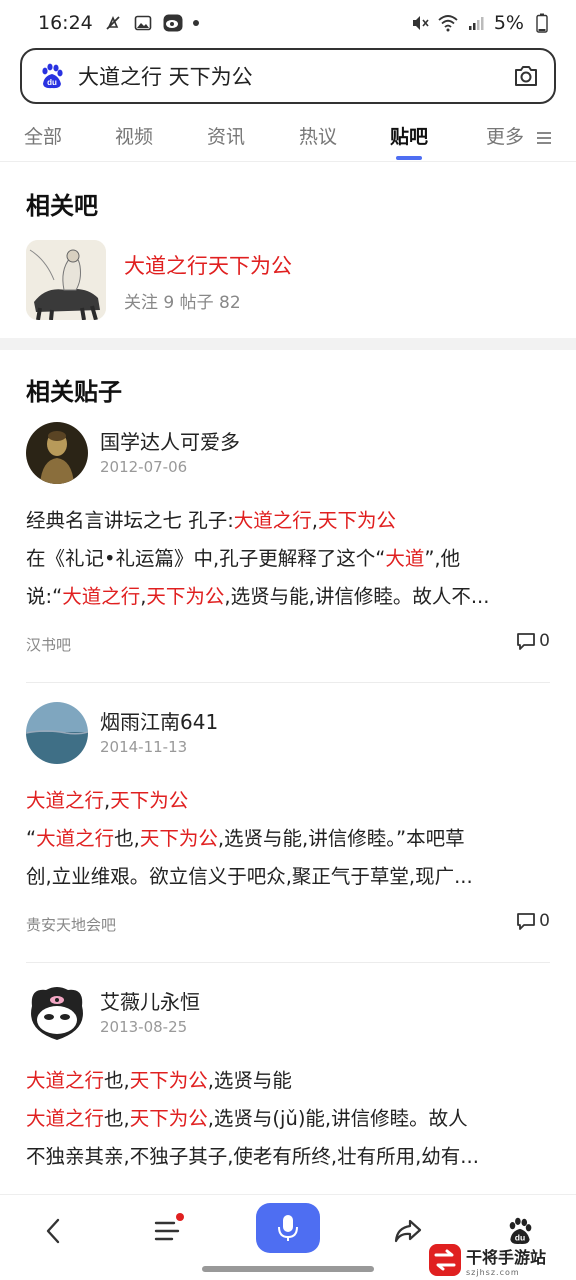 The width and height of the screenshot is (576, 1280). Describe the element at coordinates (226, 135) in the screenshot. I see `tab-news: 资讯` at that location.